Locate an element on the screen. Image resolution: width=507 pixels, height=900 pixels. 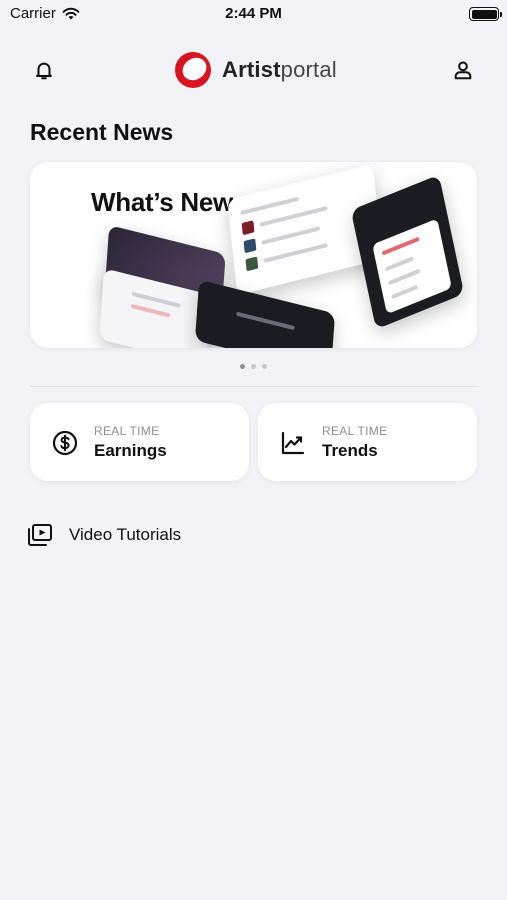
section-divider is located at coordinates (253, 386).